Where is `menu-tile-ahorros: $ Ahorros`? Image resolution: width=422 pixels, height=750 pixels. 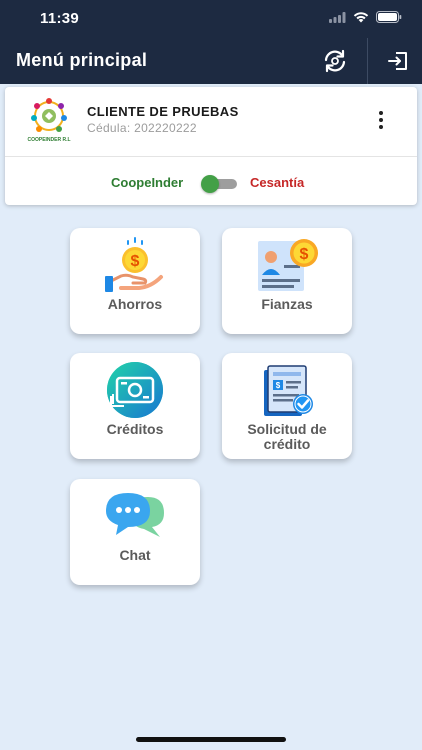
menu-tile-ahorros: $ Ahorros is located at coordinates (135, 281).